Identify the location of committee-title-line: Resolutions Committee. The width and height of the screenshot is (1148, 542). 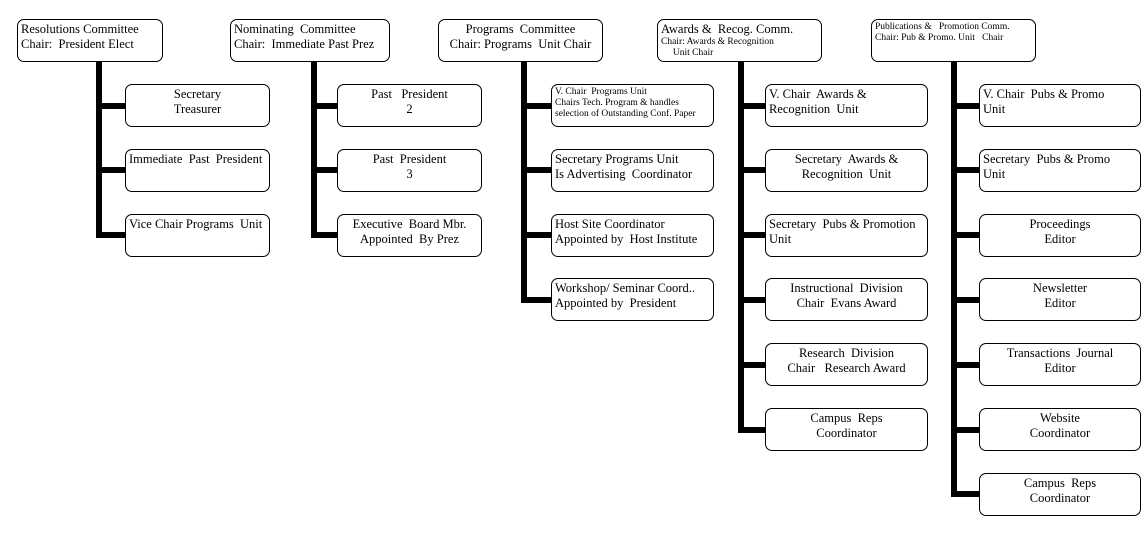
(80, 29).